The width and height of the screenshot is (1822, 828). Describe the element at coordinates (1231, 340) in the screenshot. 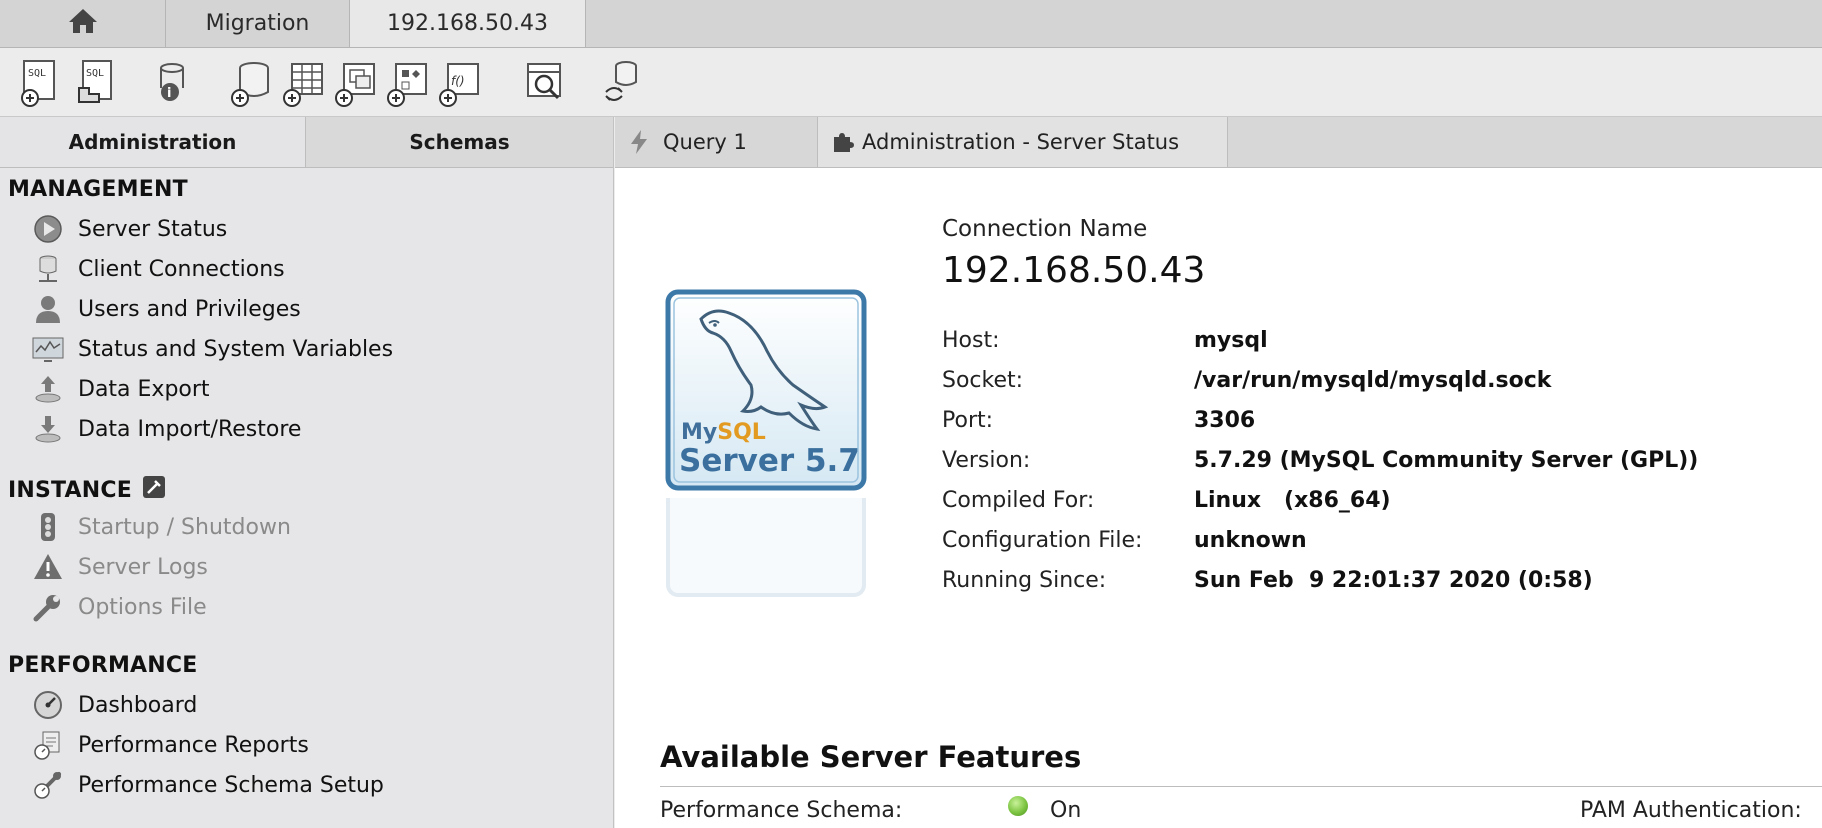

I see `host-value: mysql` at that location.